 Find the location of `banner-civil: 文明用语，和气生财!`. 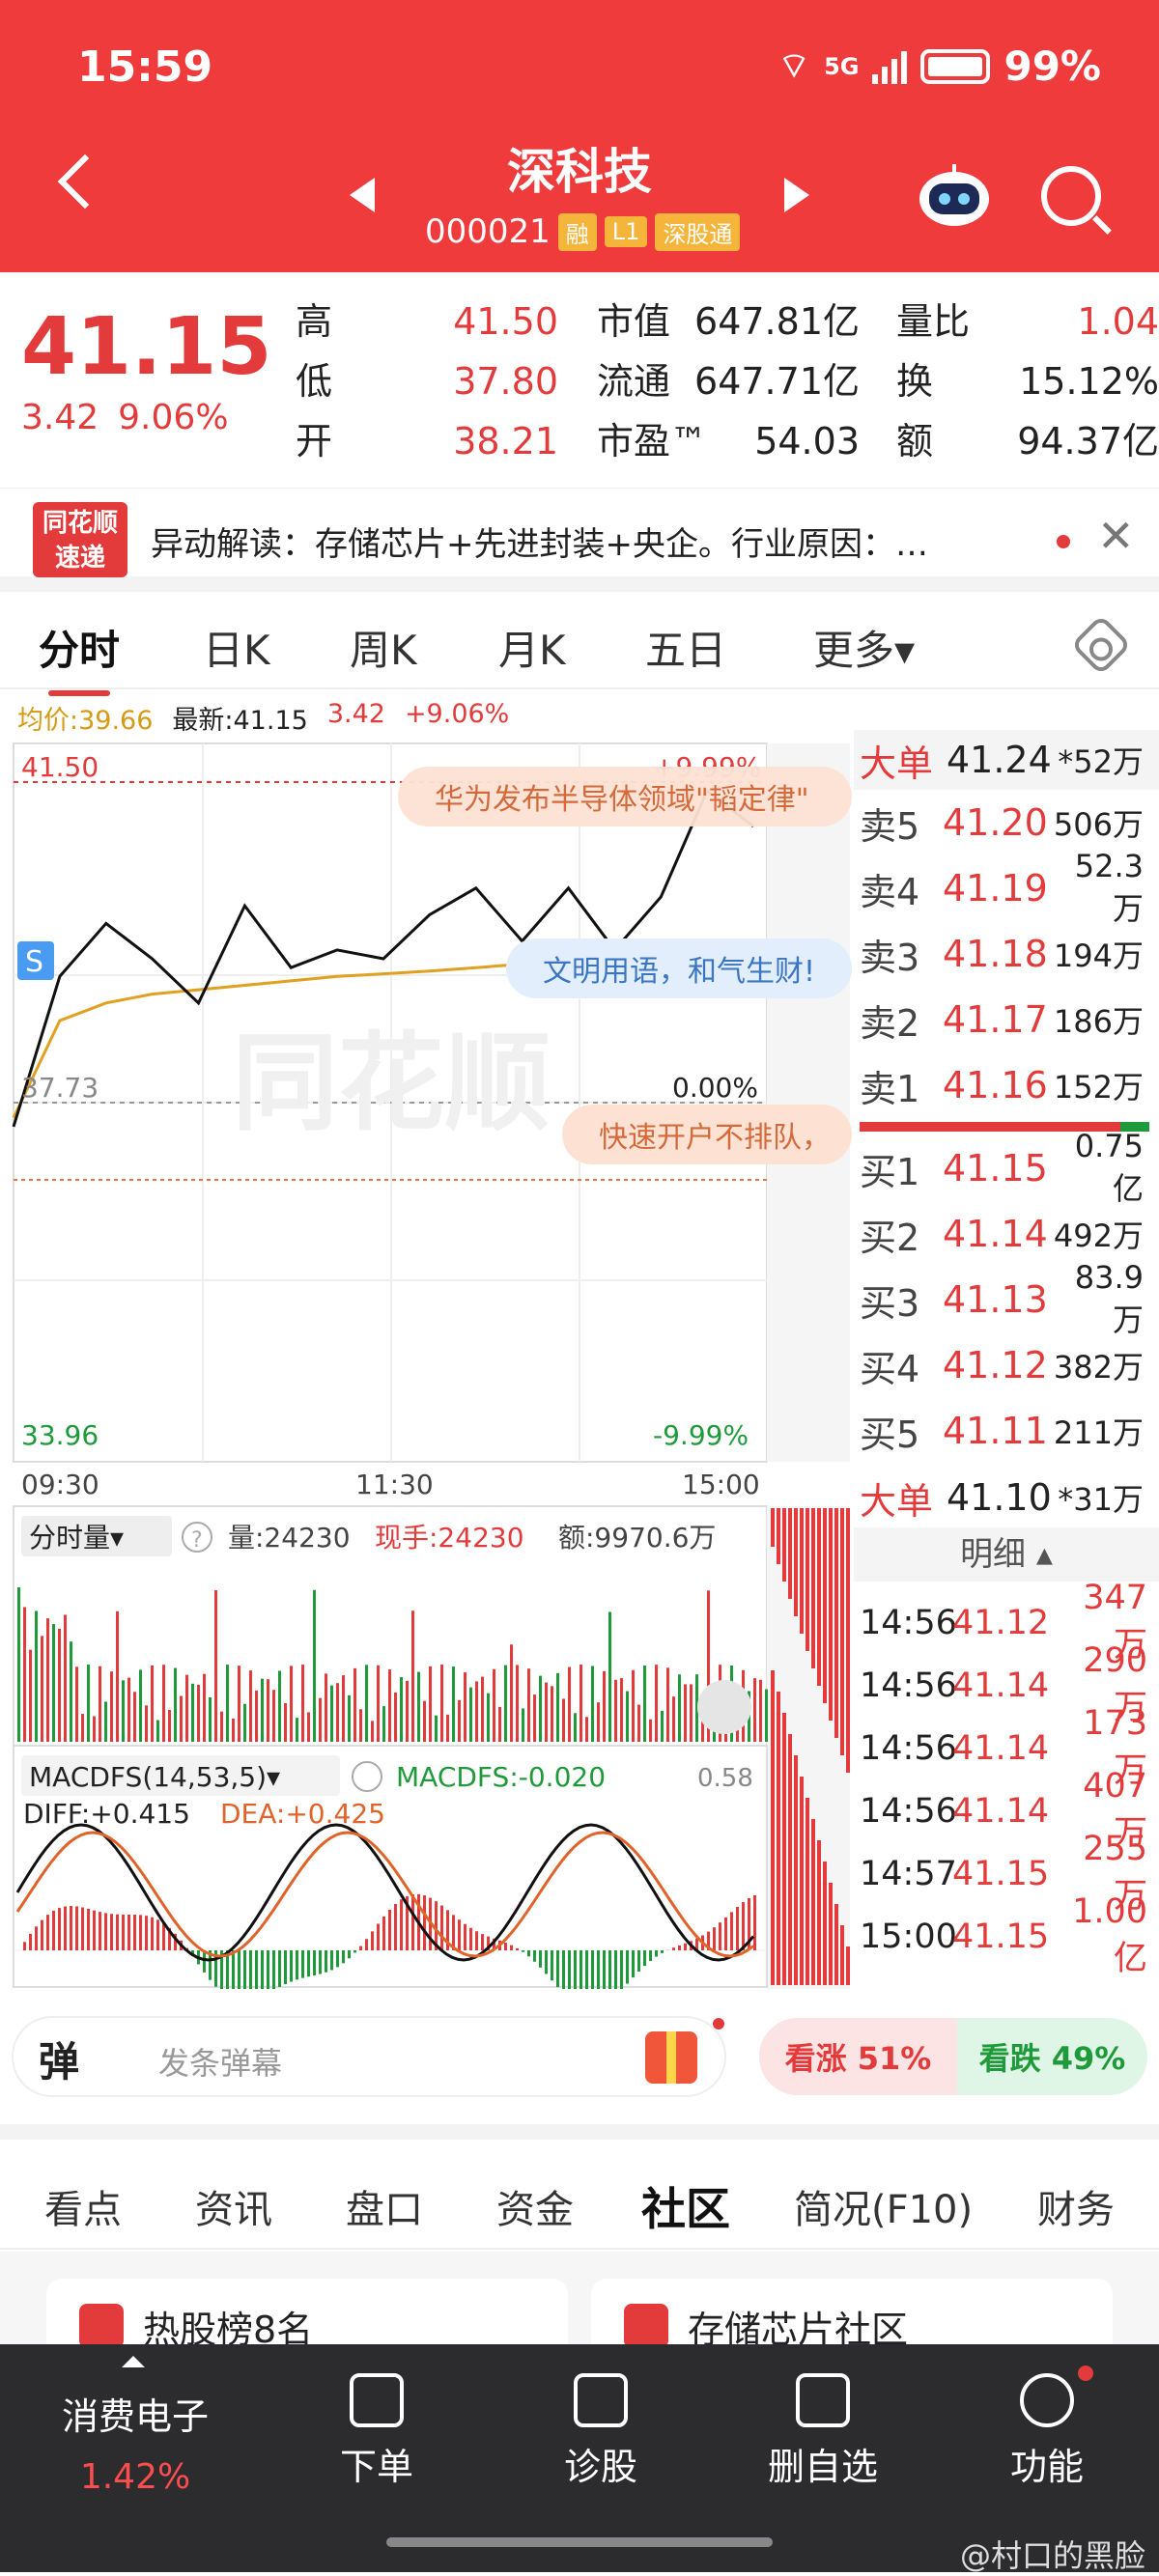

banner-civil: 文明用语，和气生财! is located at coordinates (679, 972).